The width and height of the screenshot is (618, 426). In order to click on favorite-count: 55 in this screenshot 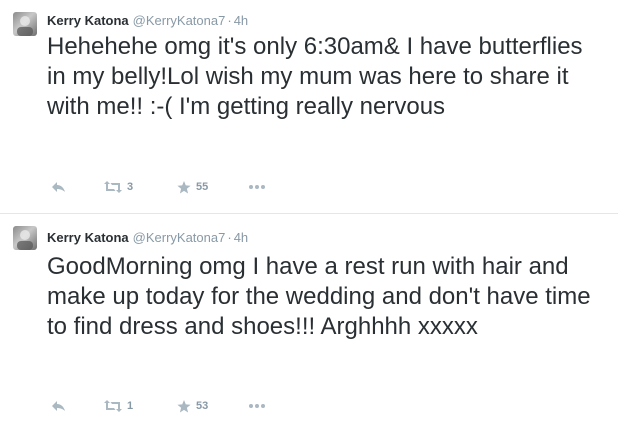, I will do `click(202, 187)`.